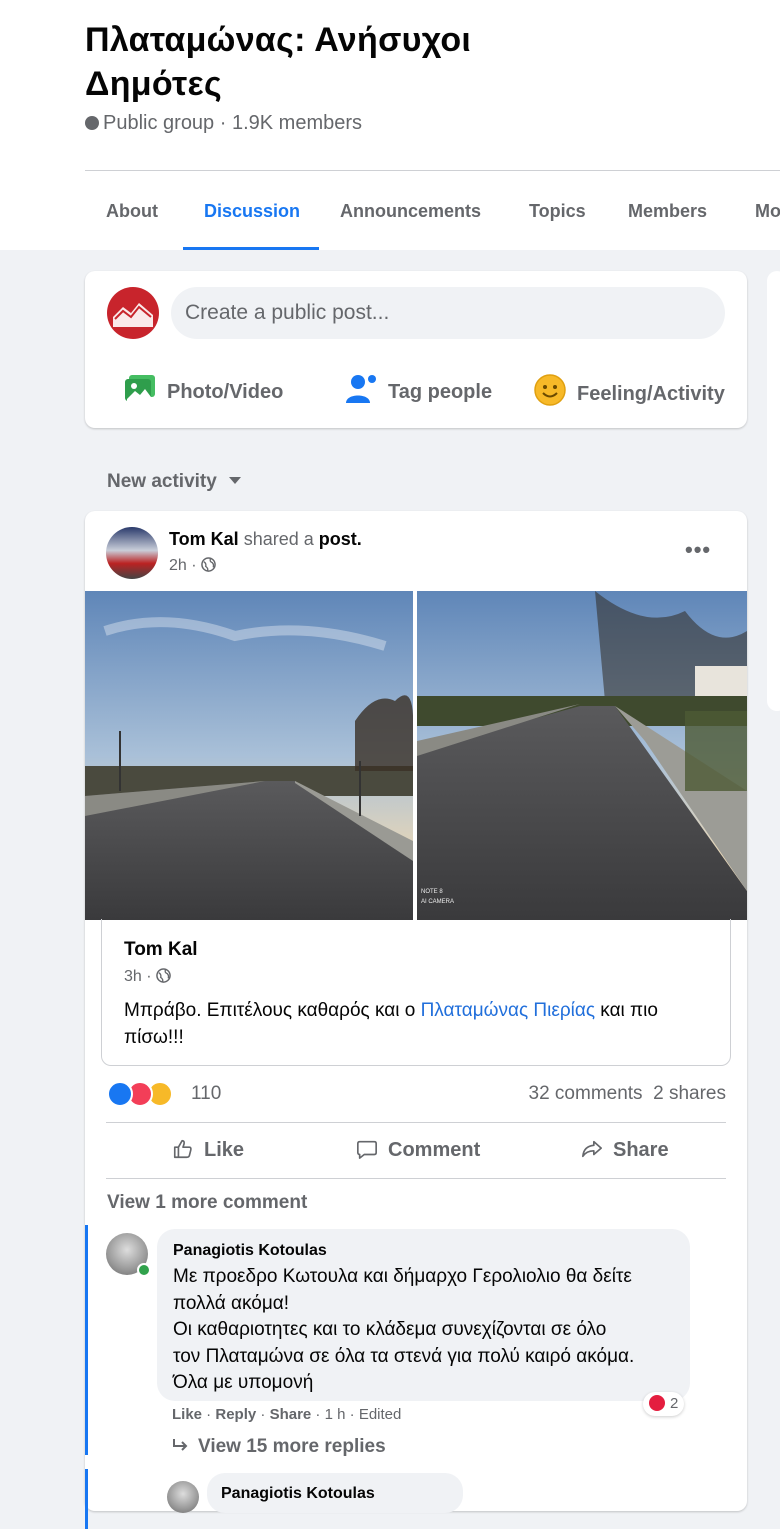 The width and height of the screenshot is (780, 1529). What do you see at coordinates (252, 210) in the screenshot?
I see `tab-discussion: Discussion` at bounding box center [252, 210].